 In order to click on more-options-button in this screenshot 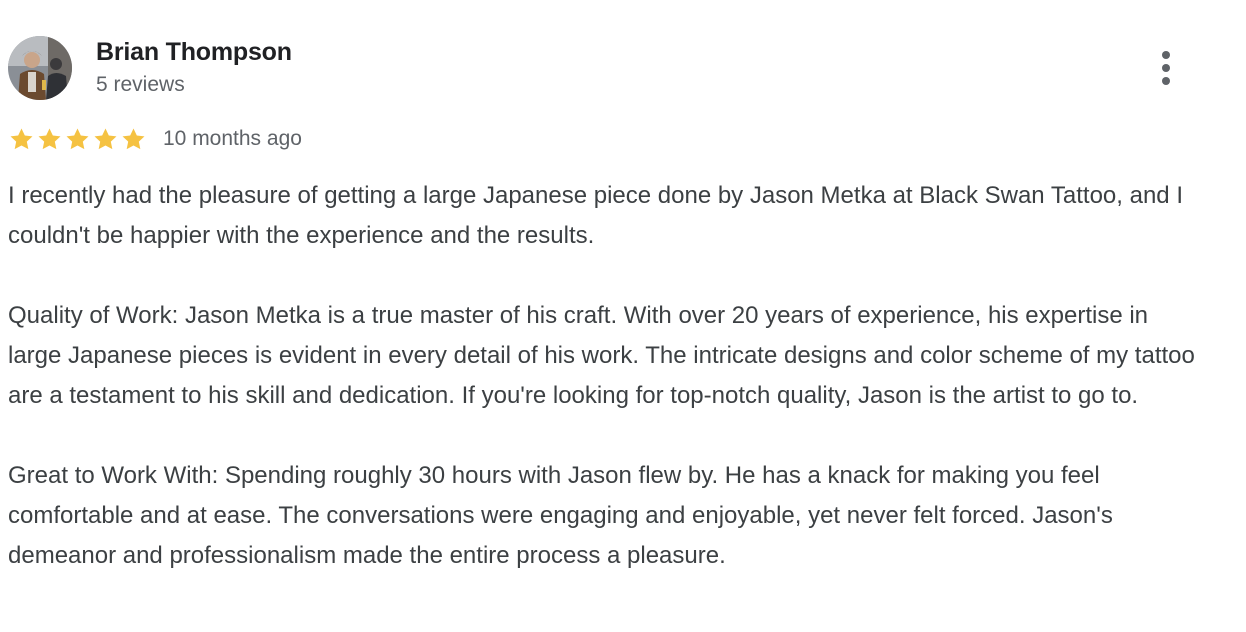, I will do `click(1166, 68)`.